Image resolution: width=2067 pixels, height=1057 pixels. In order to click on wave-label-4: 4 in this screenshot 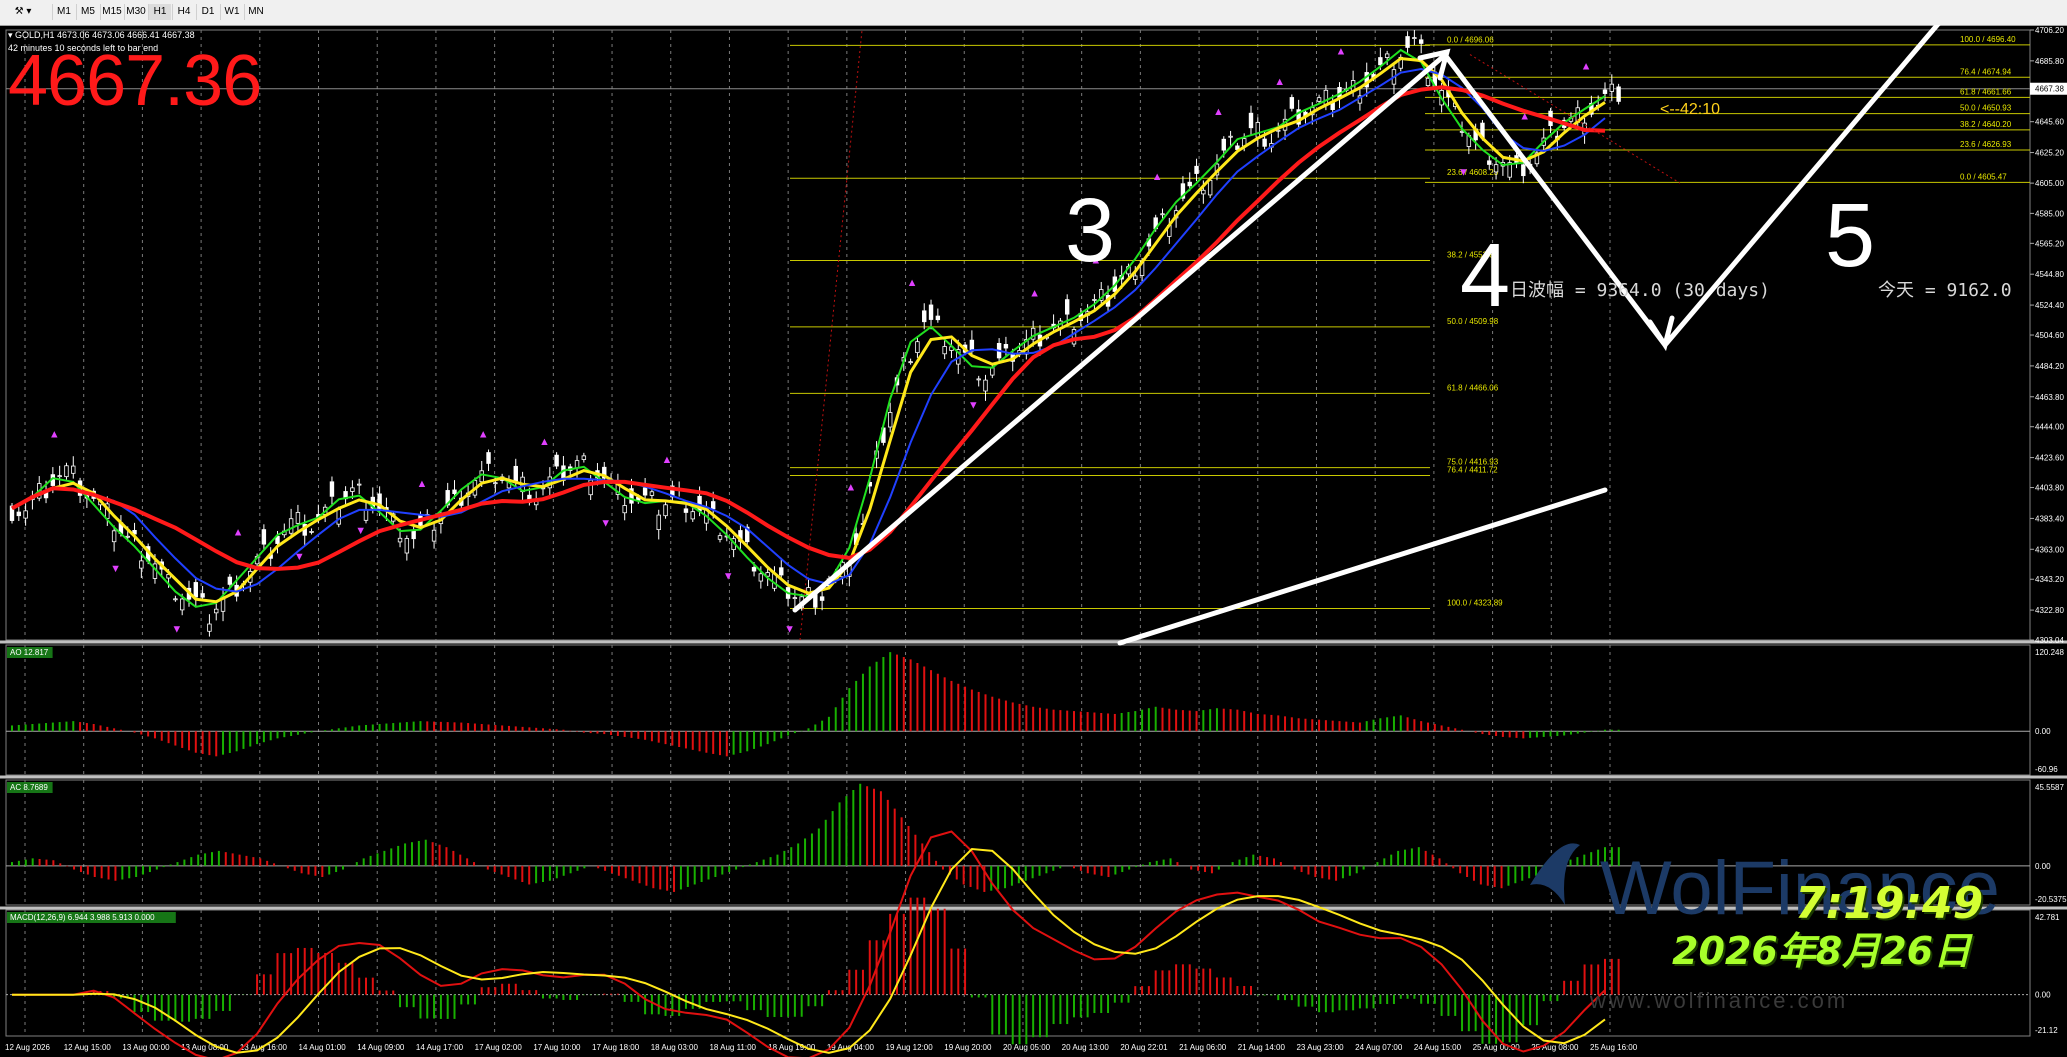, I will do `click(1485, 276)`.